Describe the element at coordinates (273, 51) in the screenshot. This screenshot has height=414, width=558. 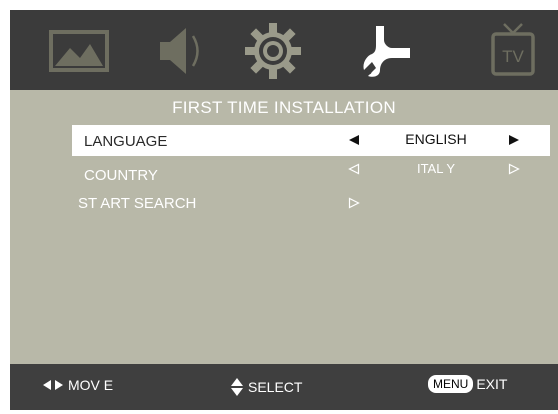
I see `gear-icon` at that location.